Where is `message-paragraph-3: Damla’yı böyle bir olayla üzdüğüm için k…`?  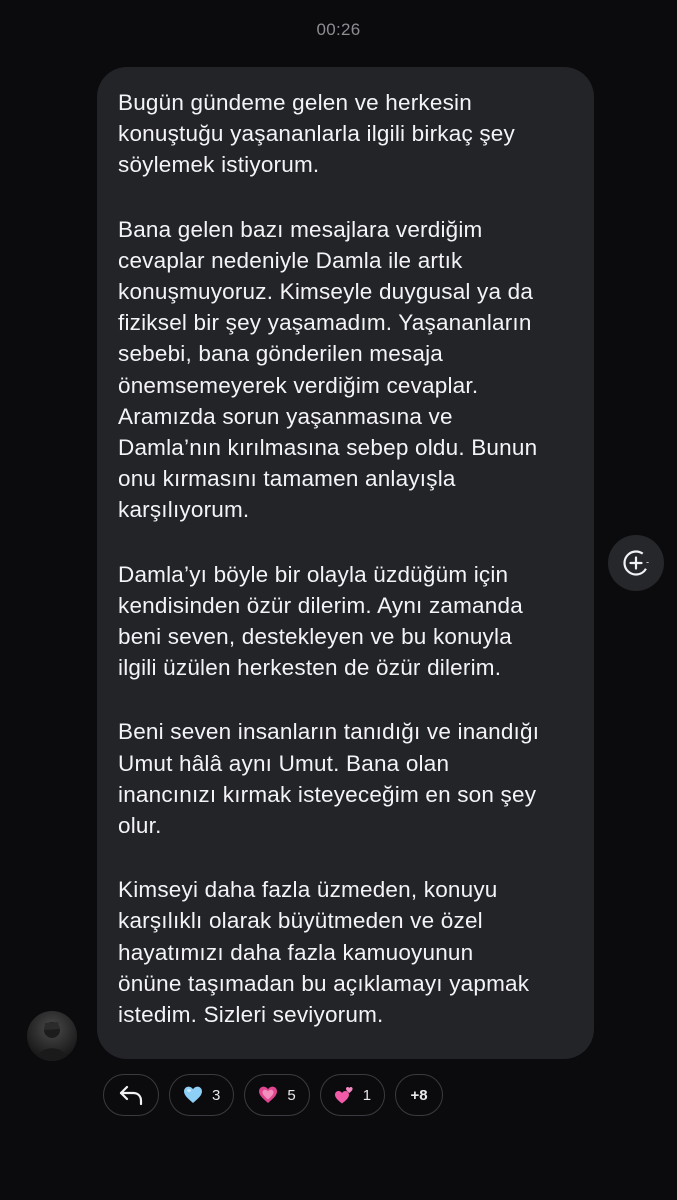 message-paragraph-3: Damla’yı böyle bir olayla üzdüğüm için k… is located at coordinates (320, 621).